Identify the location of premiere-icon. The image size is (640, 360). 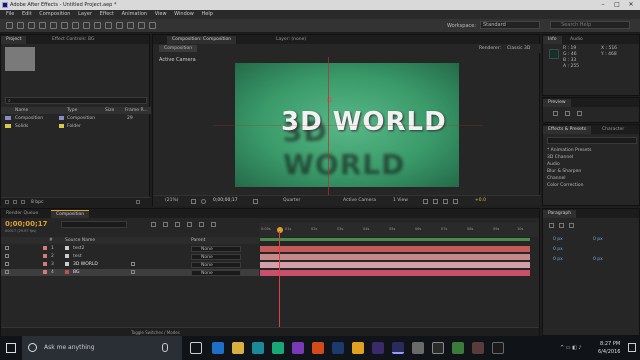
(378, 348).